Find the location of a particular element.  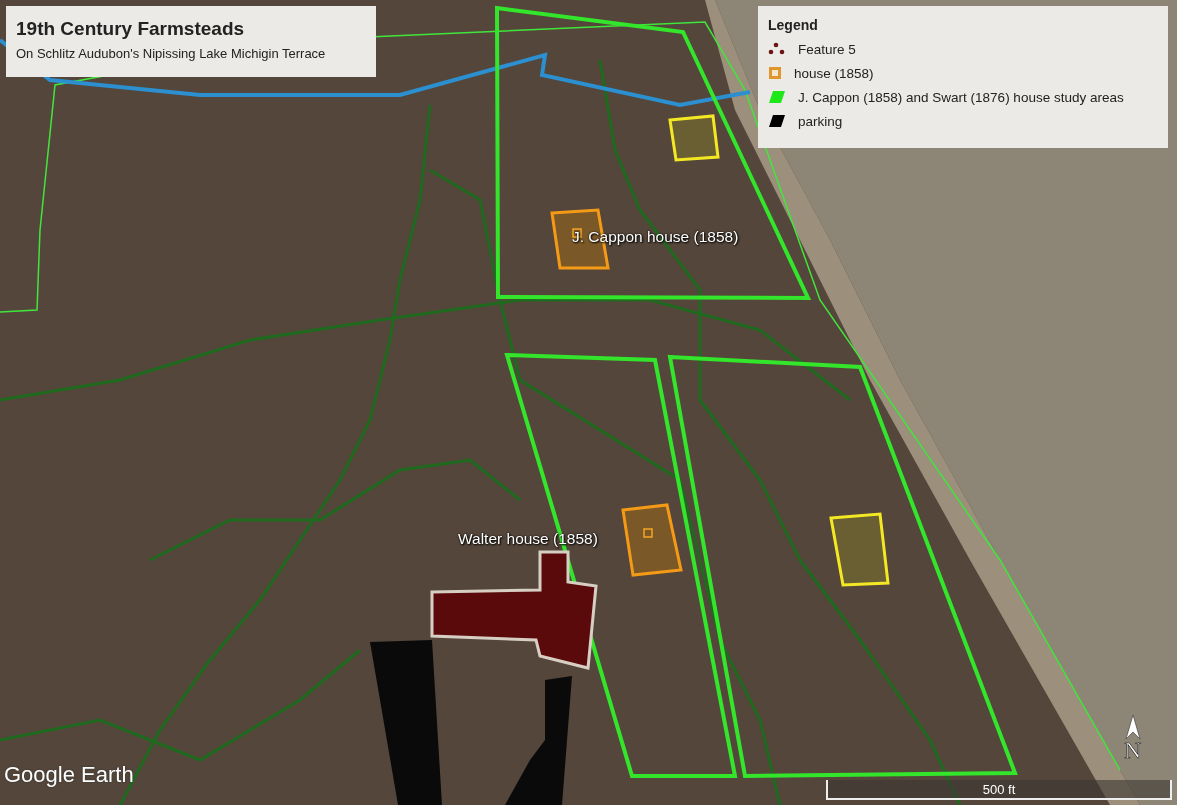

scale-label: 500 ft is located at coordinates (999, 789).